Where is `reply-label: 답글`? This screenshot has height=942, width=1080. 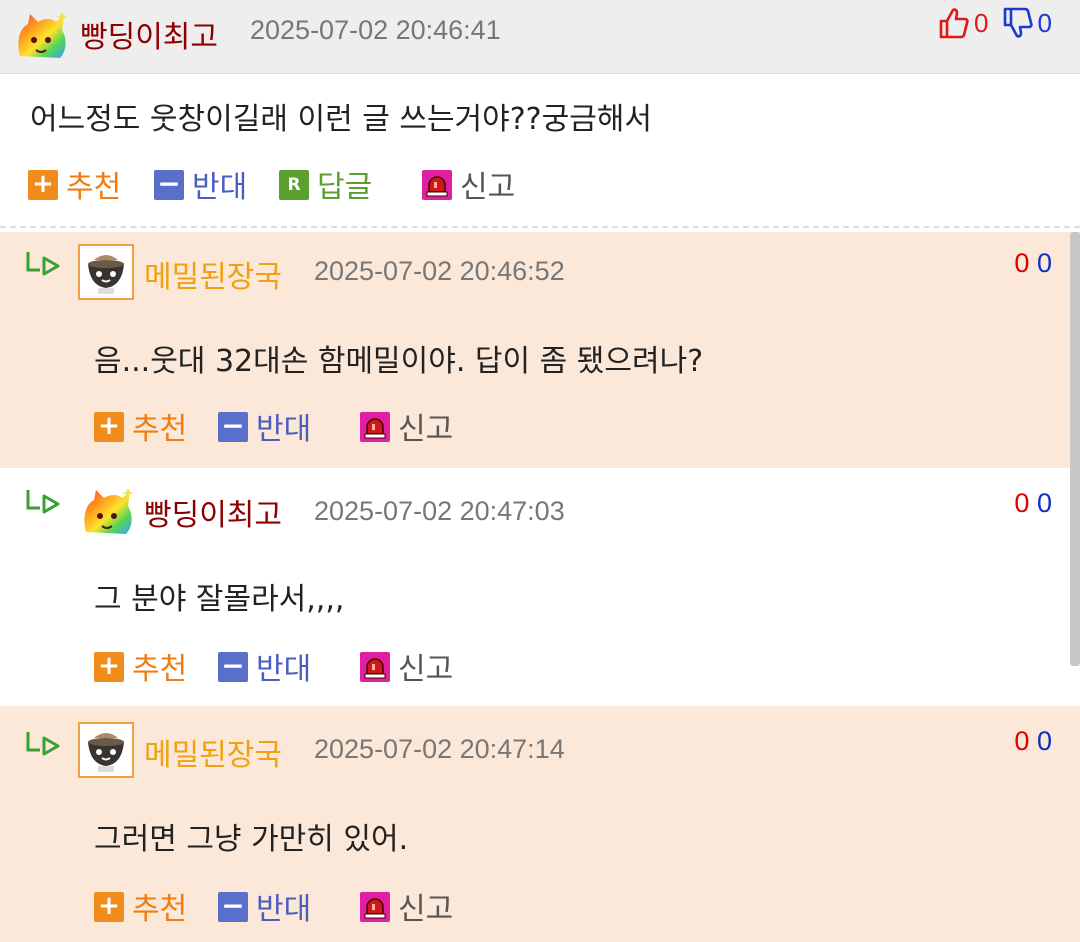
reply-label: 답글 is located at coordinates (345, 187).